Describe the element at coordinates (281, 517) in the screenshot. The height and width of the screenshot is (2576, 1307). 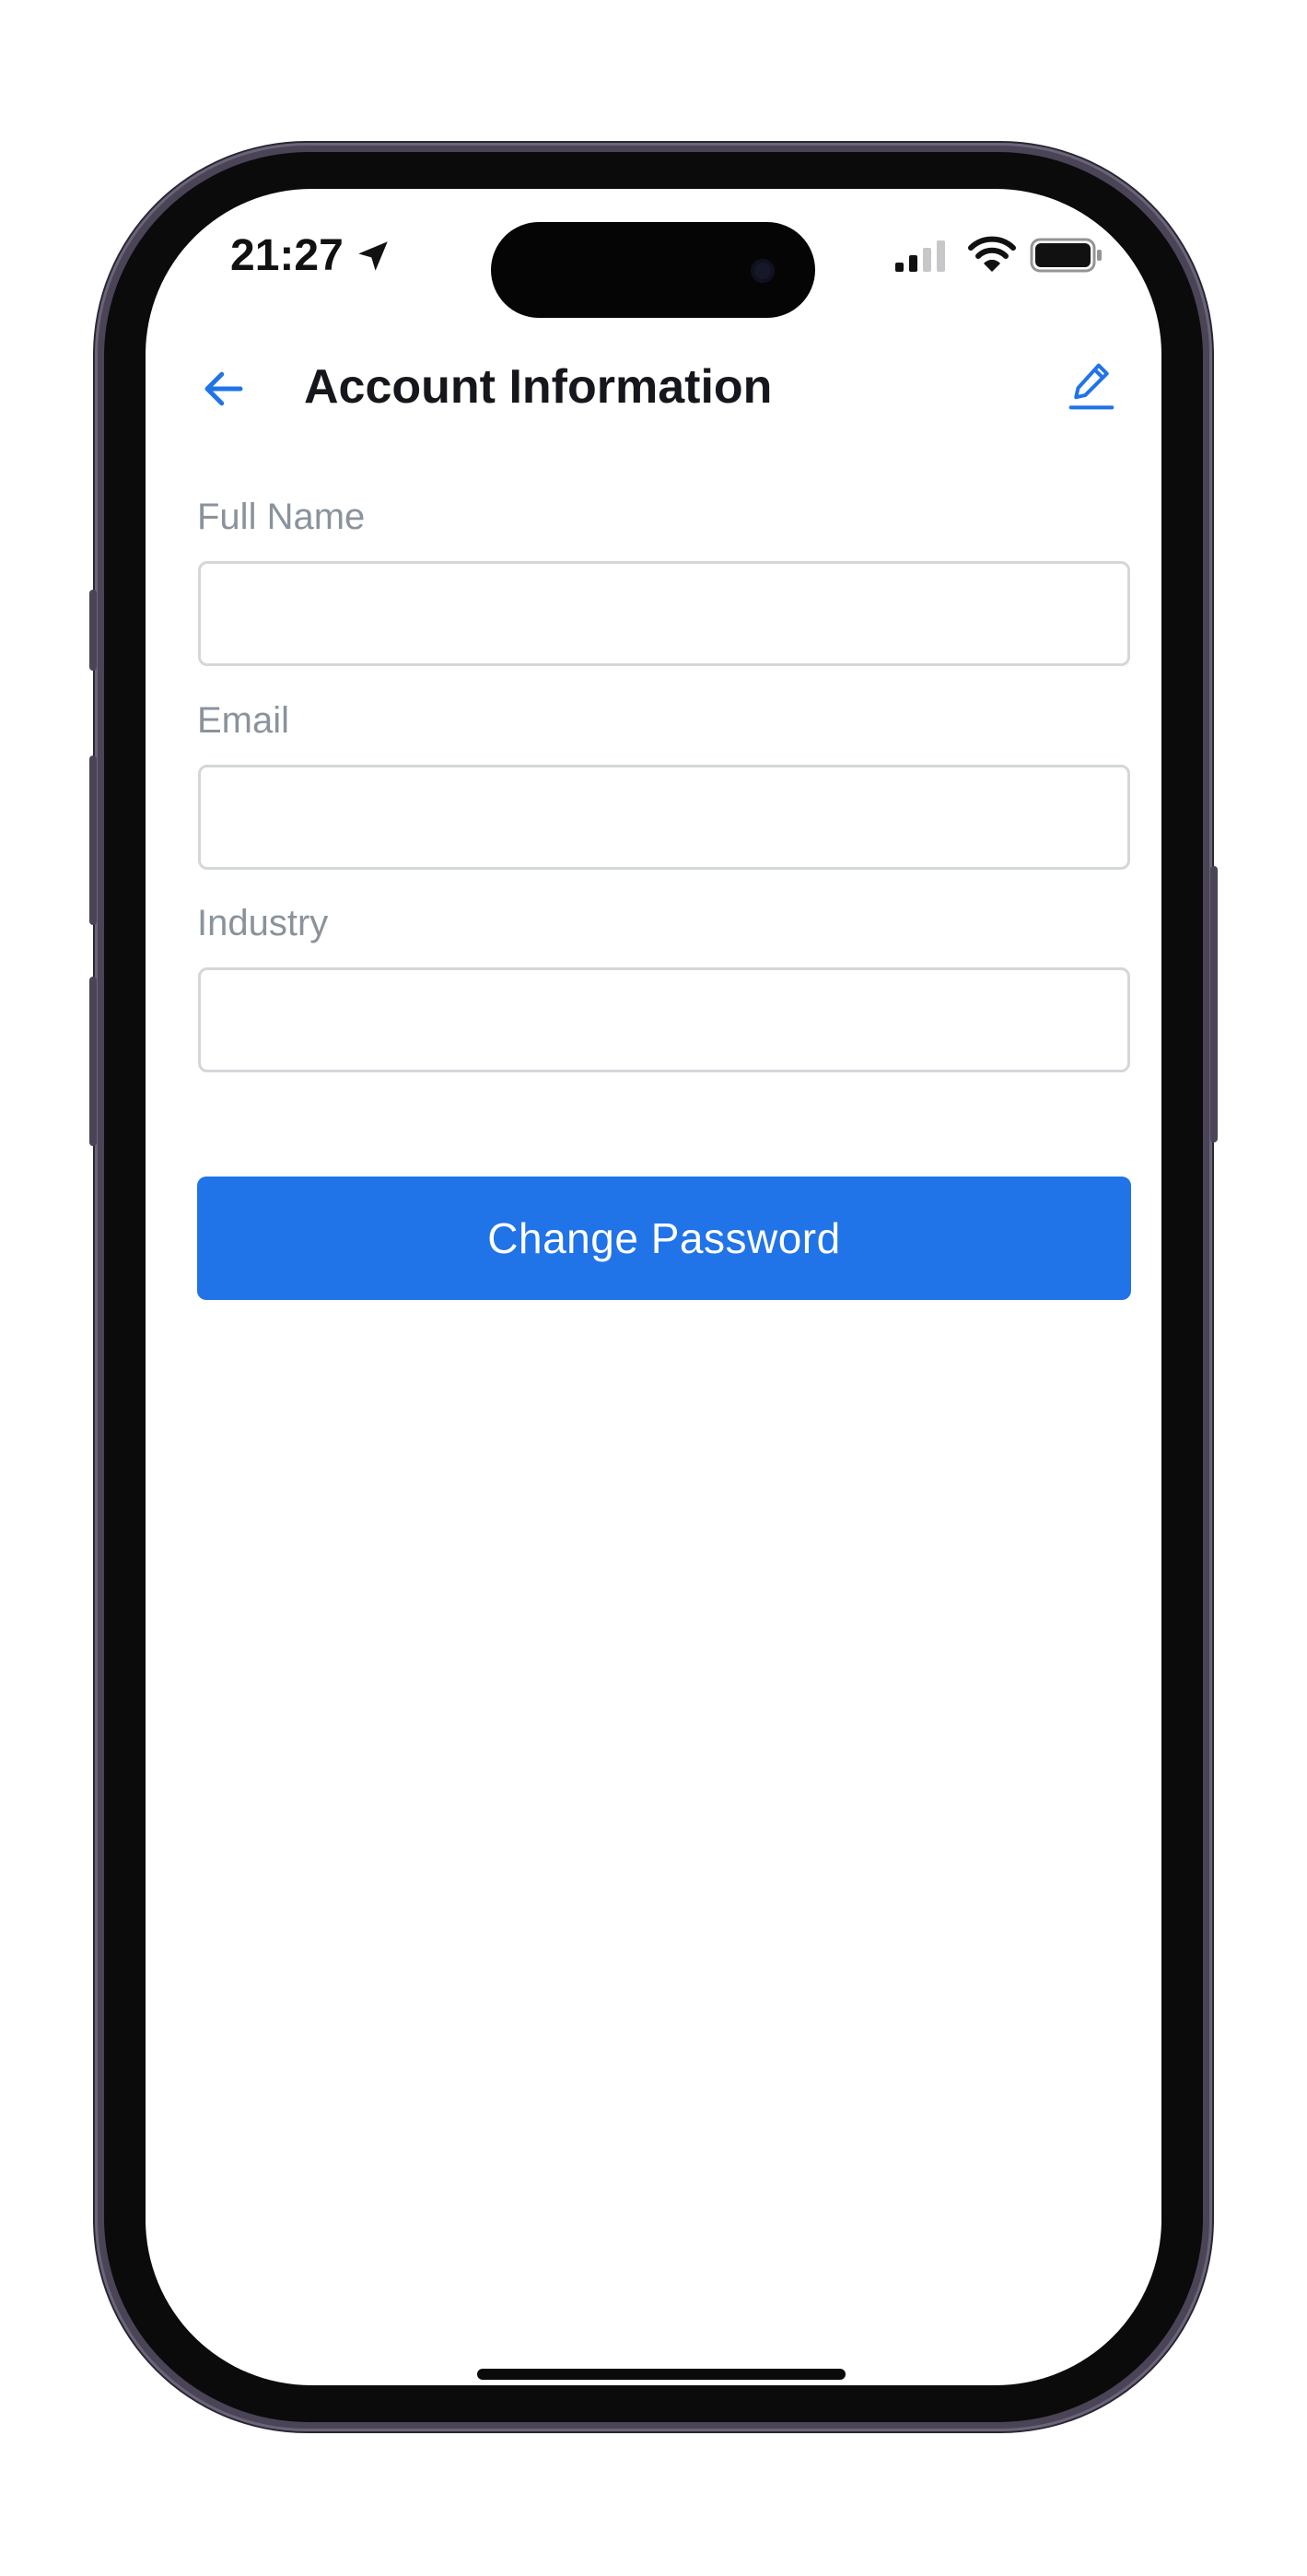
I see `full-name-label: Full Name` at that location.